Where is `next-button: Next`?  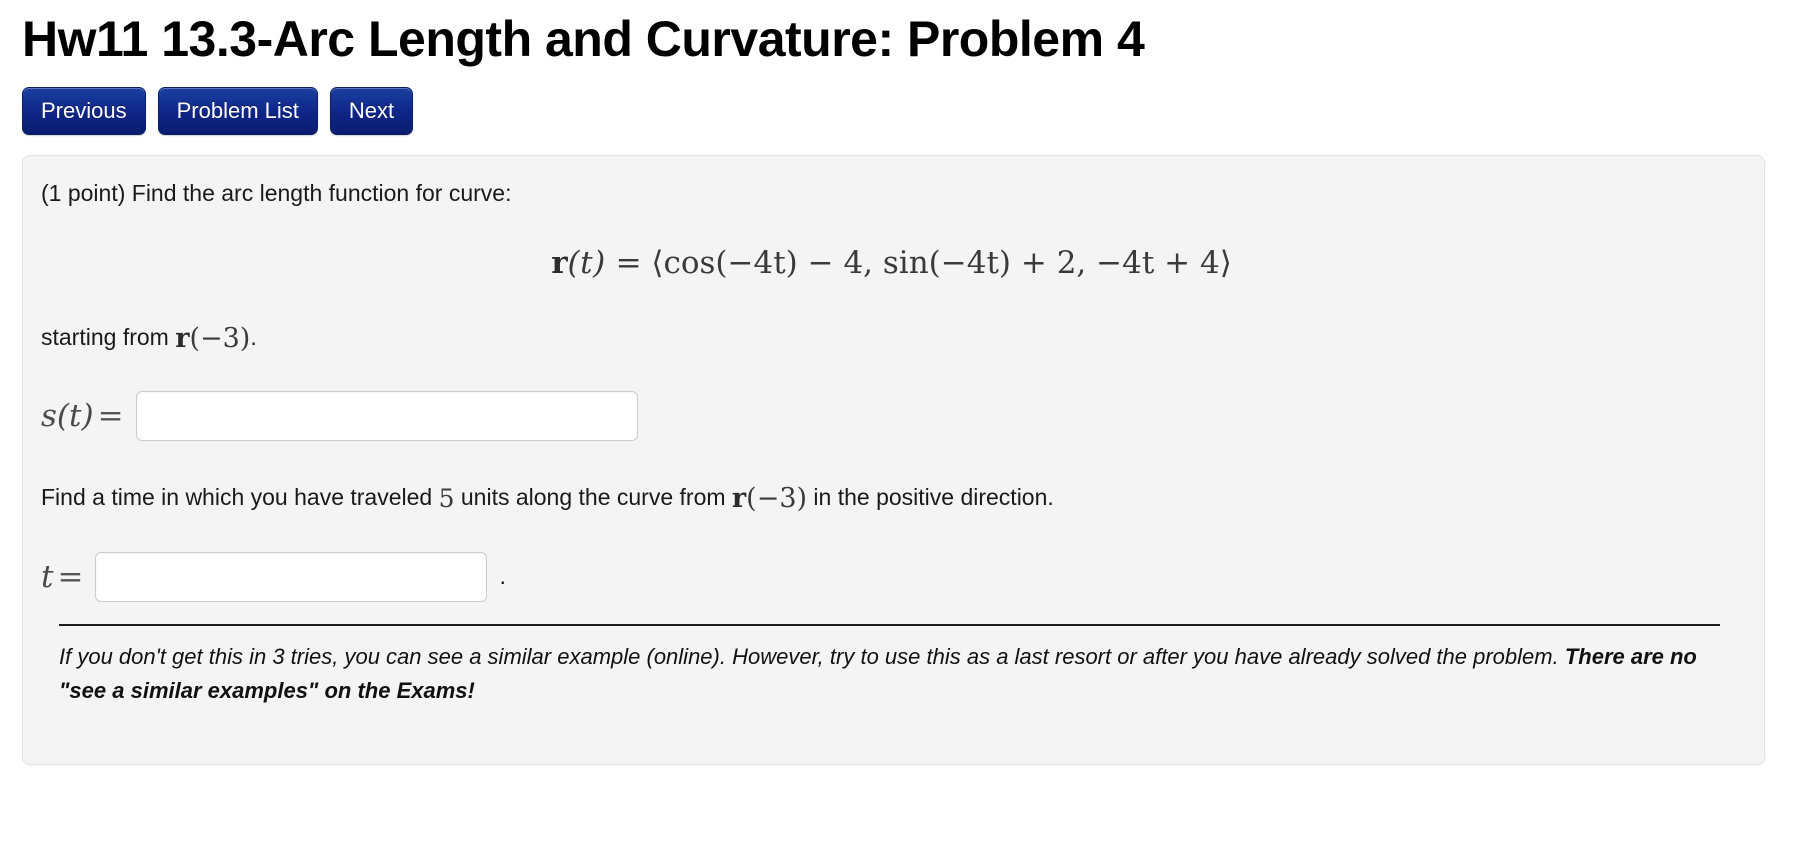
next-button: Next is located at coordinates (371, 111).